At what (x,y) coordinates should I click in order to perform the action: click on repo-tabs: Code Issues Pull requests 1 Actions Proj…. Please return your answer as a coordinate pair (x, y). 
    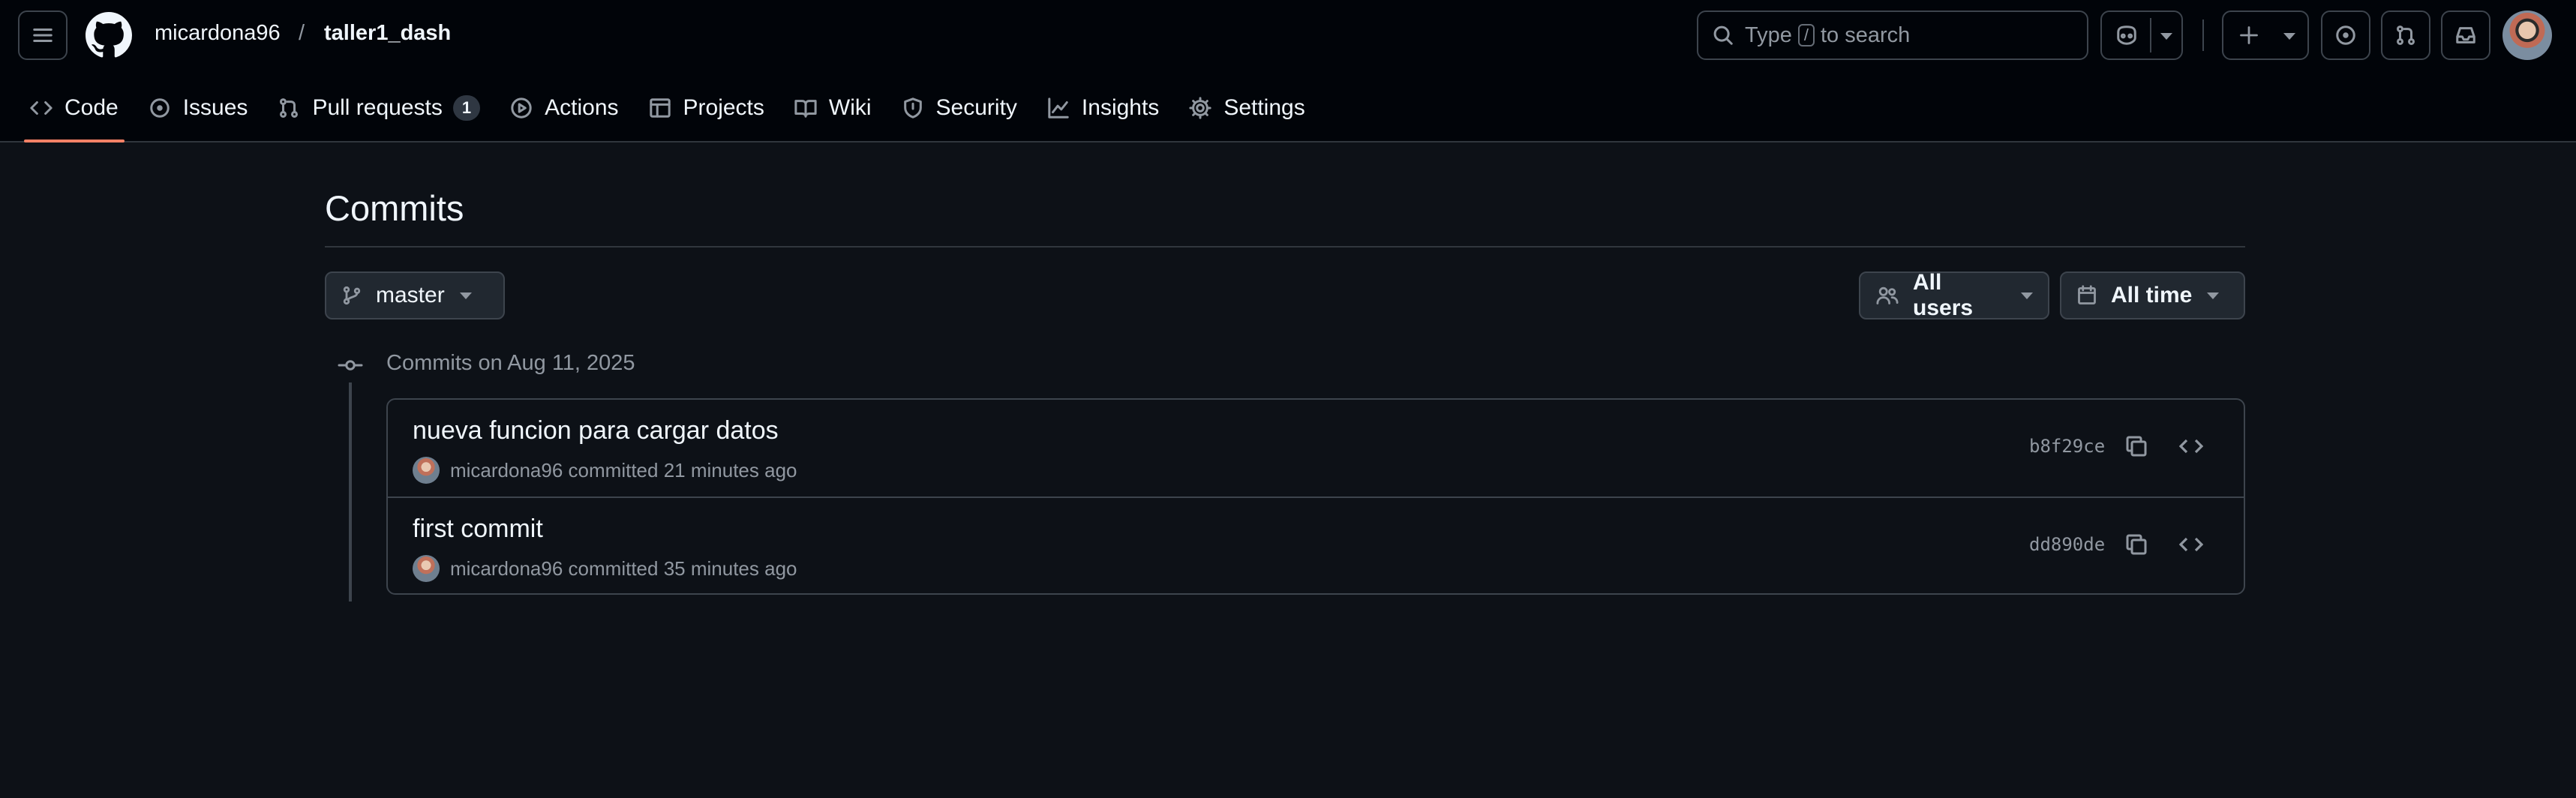
    Looking at the image, I should click on (660, 113).